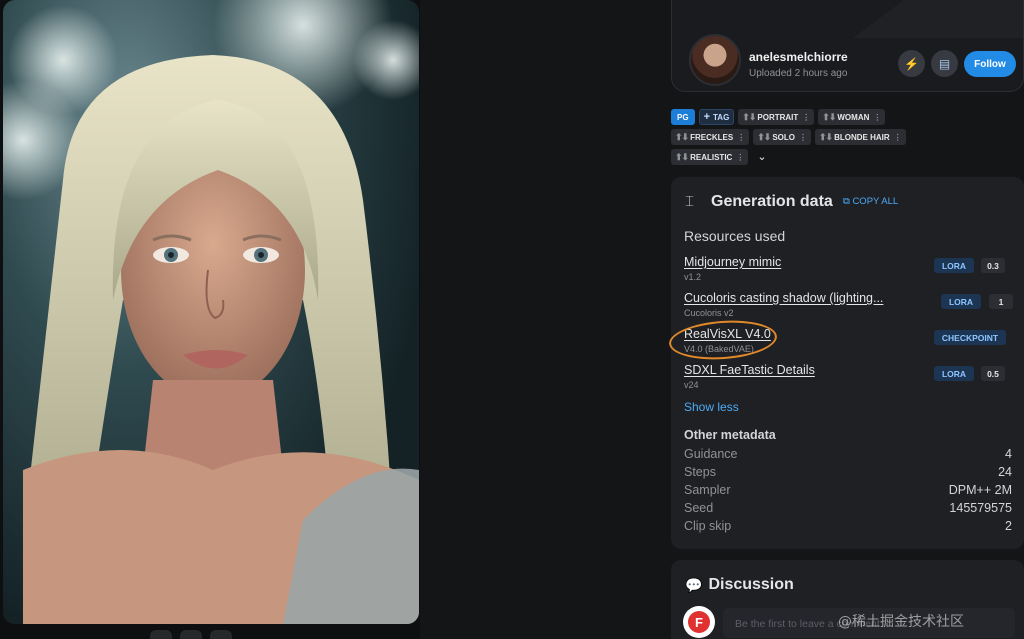 The image size is (1024, 639). What do you see at coordinates (848, 526) in the screenshot?
I see `metadata-row: Clip skip 2` at bounding box center [848, 526].